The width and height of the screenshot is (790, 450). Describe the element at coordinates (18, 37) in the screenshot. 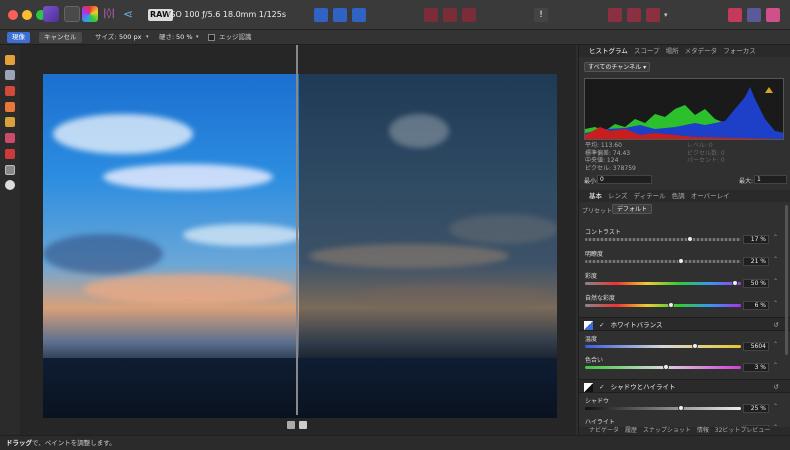

I see `develop-apply-button: 現像` at that location.